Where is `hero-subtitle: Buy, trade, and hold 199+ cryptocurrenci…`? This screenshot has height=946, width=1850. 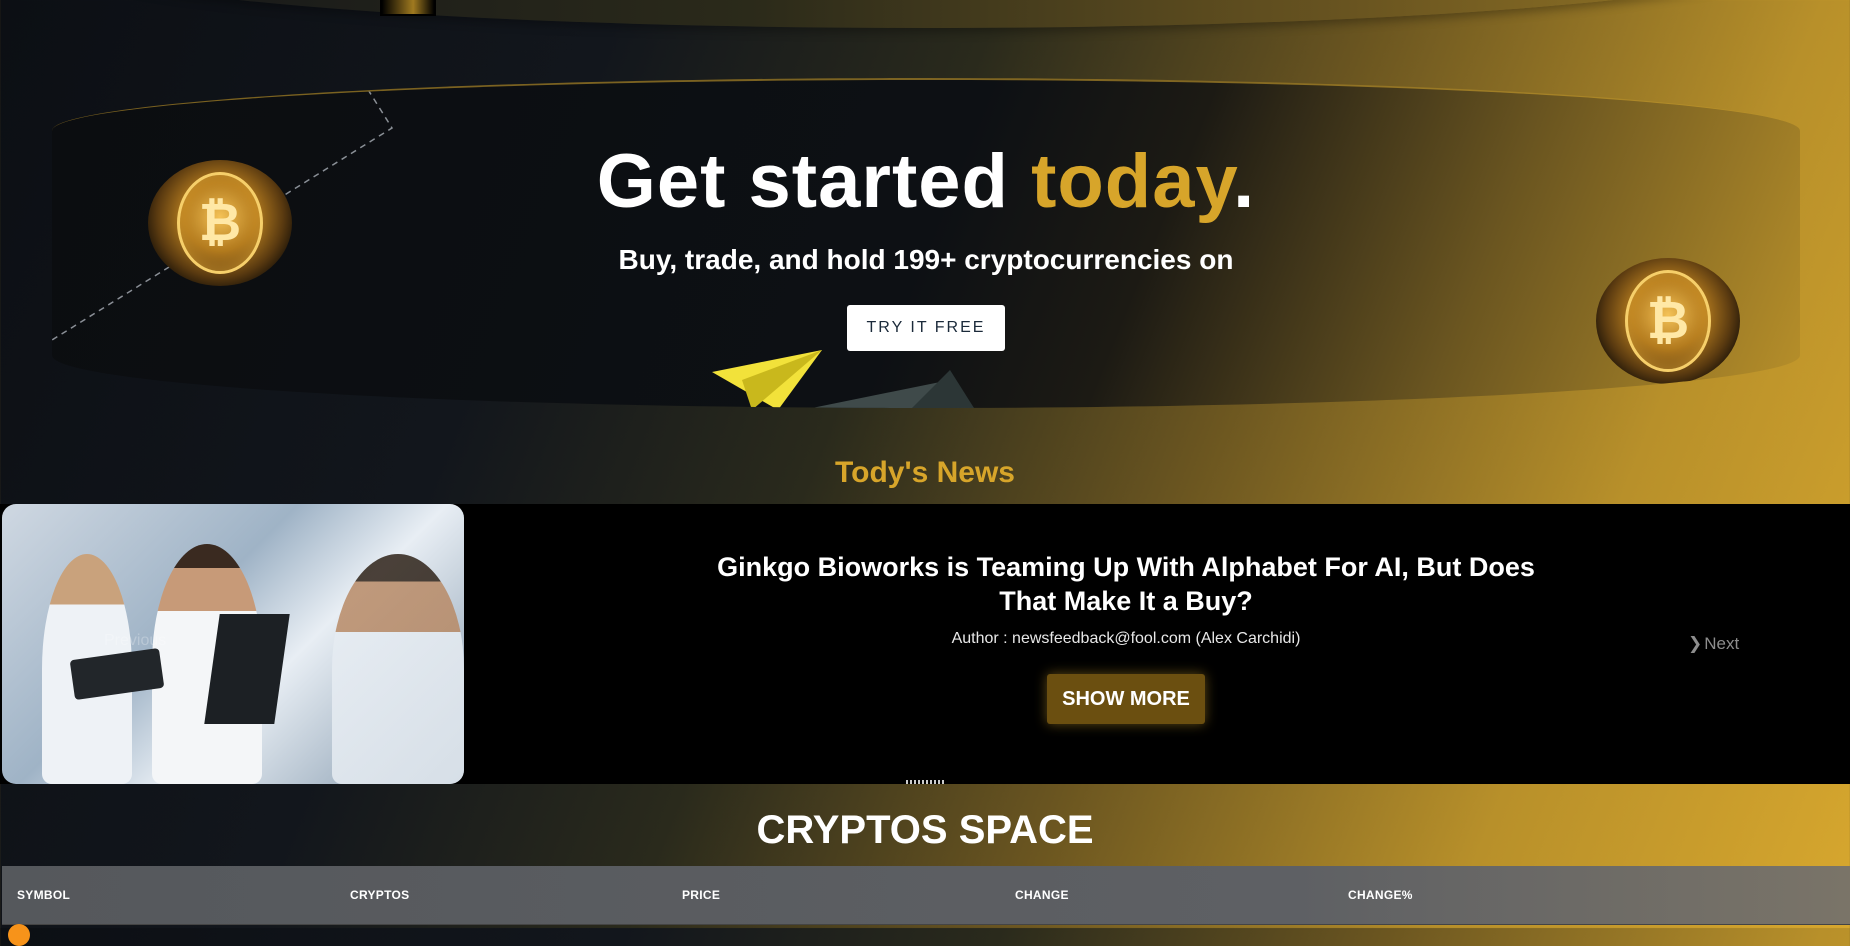 hero-subtitle: Buy, trade, and hold 199+ cryptocurrenci… is located at coordinates (926, 259).